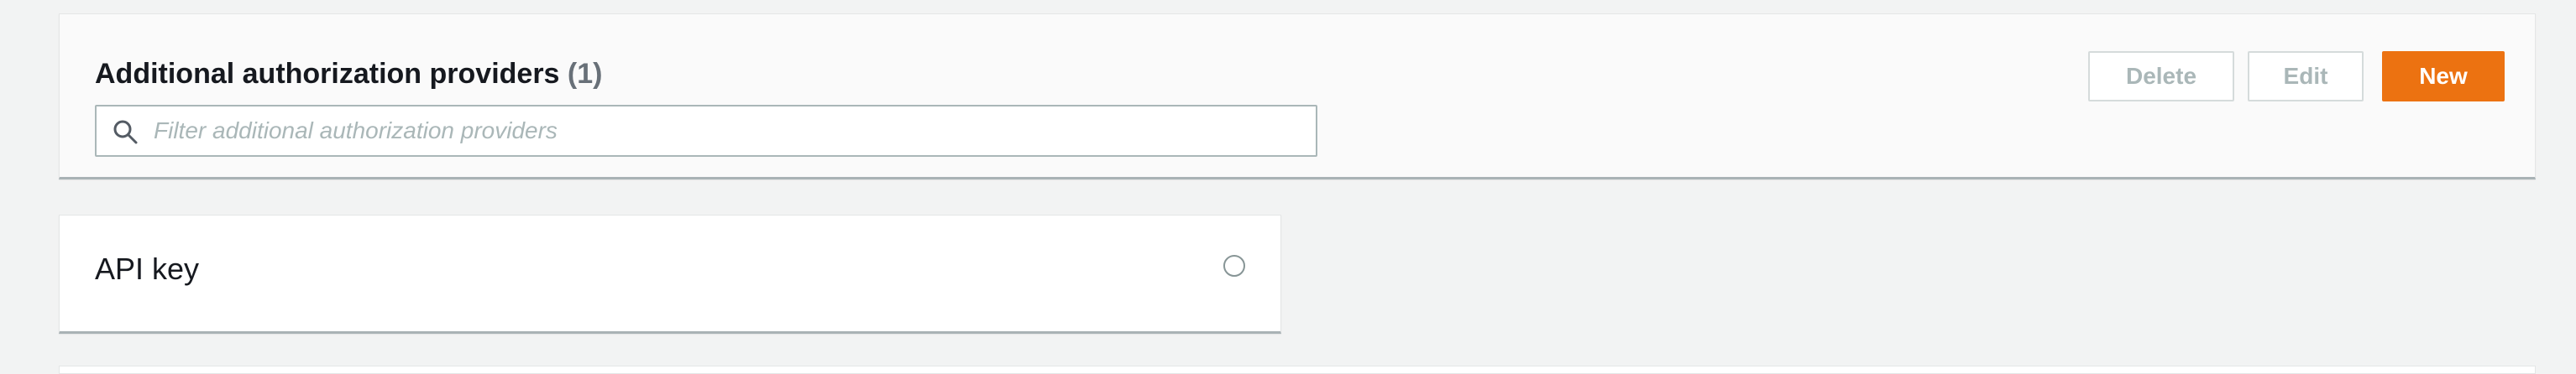  Describe the element at coordinates (349, 74) in the screenshot. I see `panel-title: Additional authorization providers (1)` at that location.